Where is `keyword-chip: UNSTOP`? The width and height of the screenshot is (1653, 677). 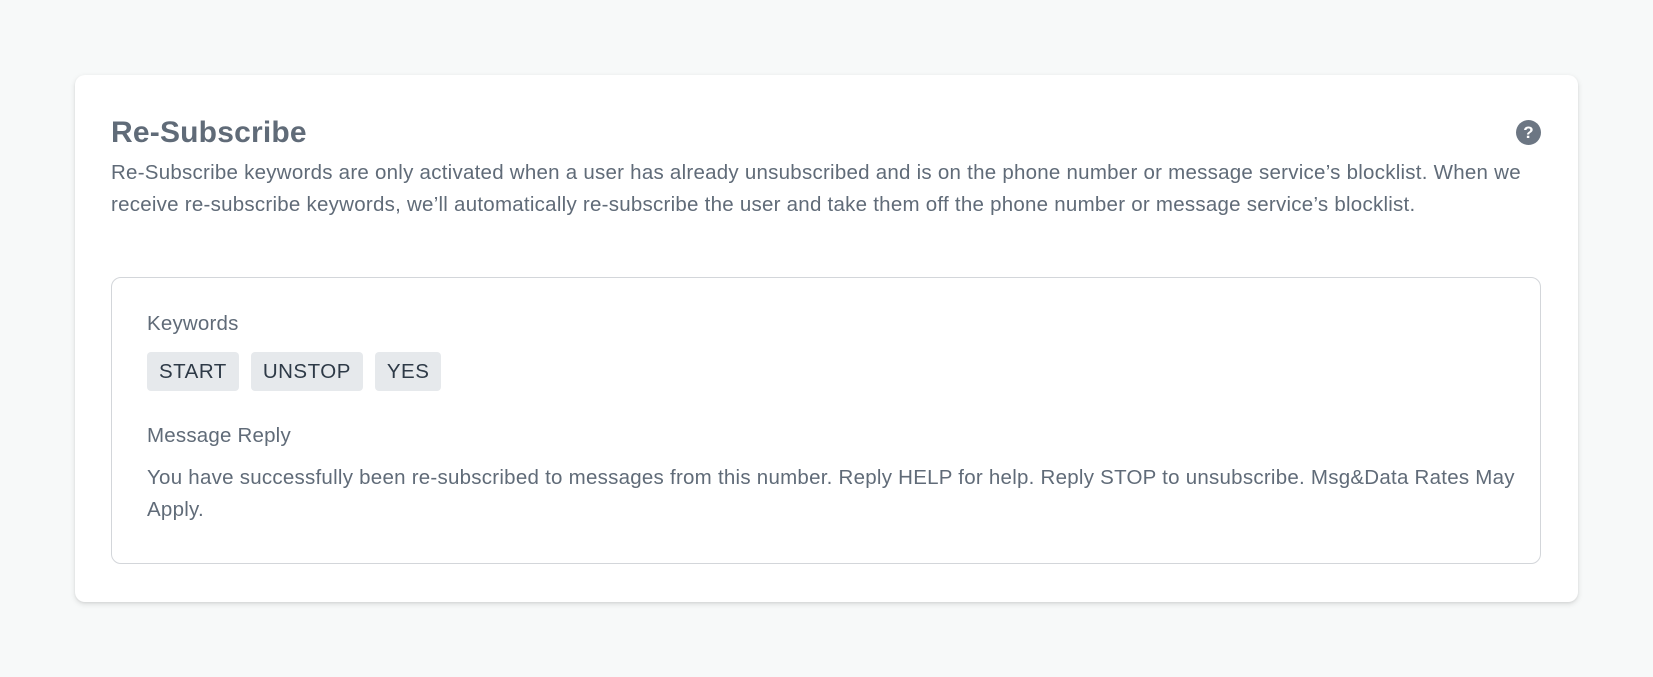 keyword-chip: UNSTOP is located at coordinates (306, 371).